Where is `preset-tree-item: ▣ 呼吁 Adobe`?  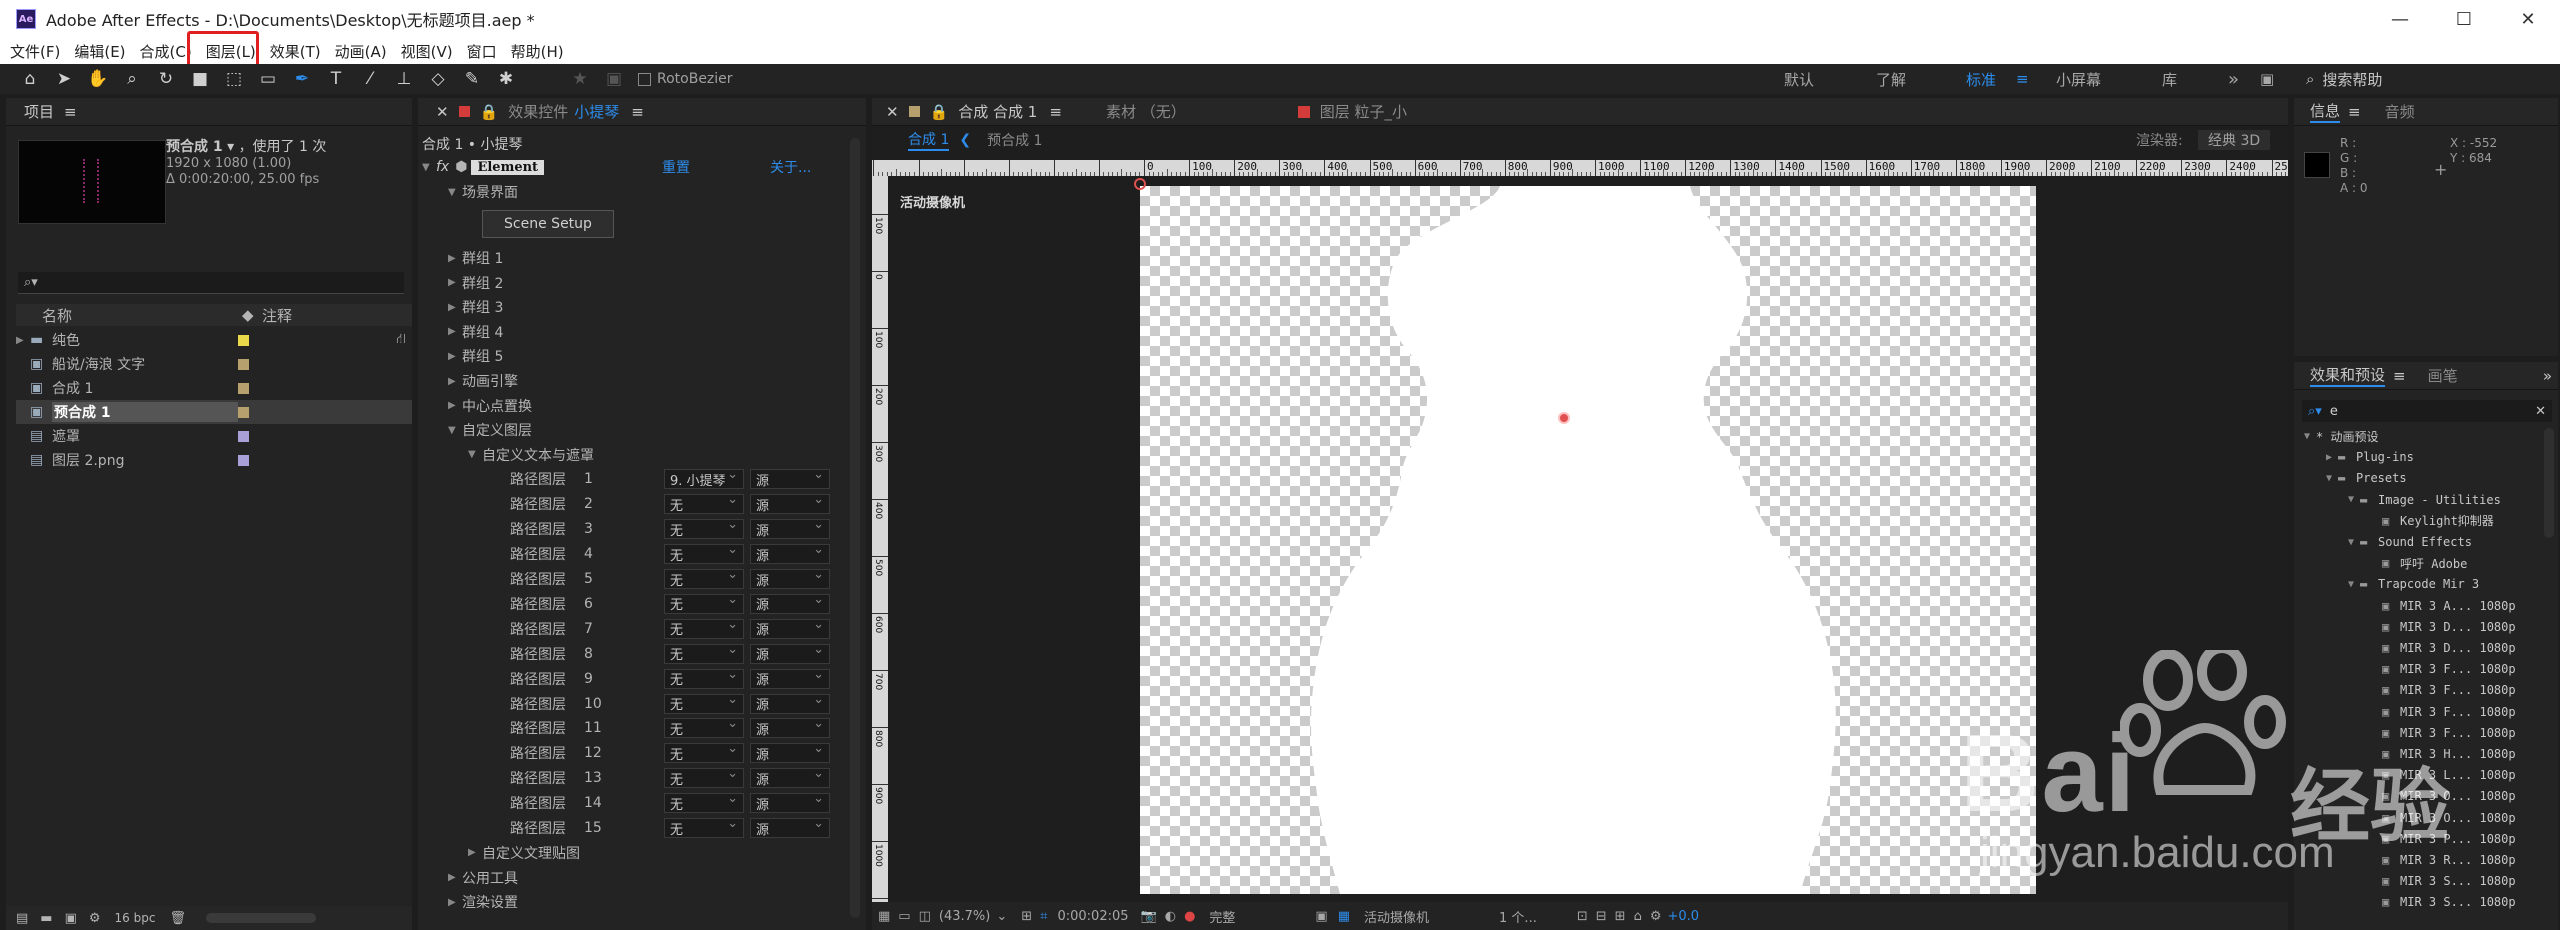
preset-tree-item: ▣ 呼吁 Adobe is located at coordinates (2420, 563).